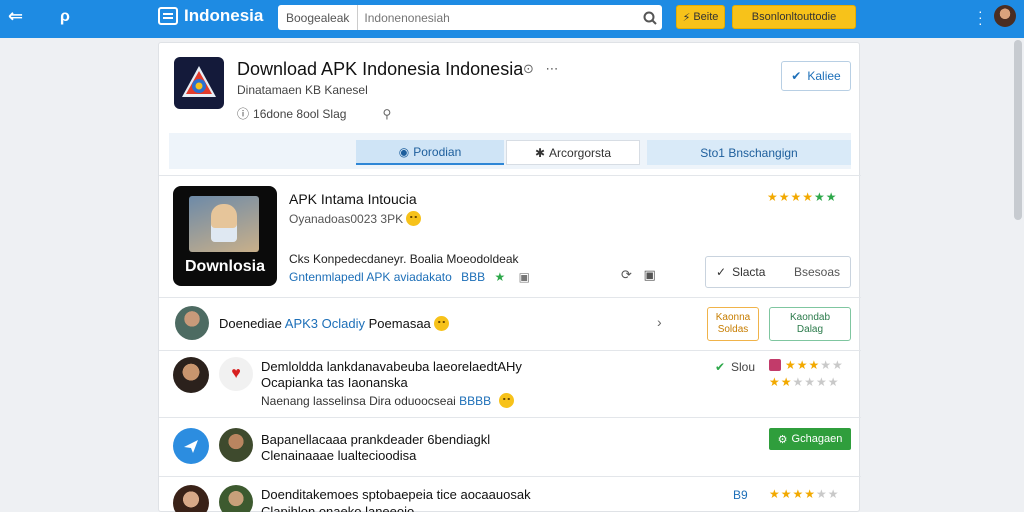 This screenshot has width=1024, height=512. What do you see at coordinates (300, 113) in the screenshot?
I see `app-meta-text: 16done 8ool Slag` at bounding box center [300, 113].